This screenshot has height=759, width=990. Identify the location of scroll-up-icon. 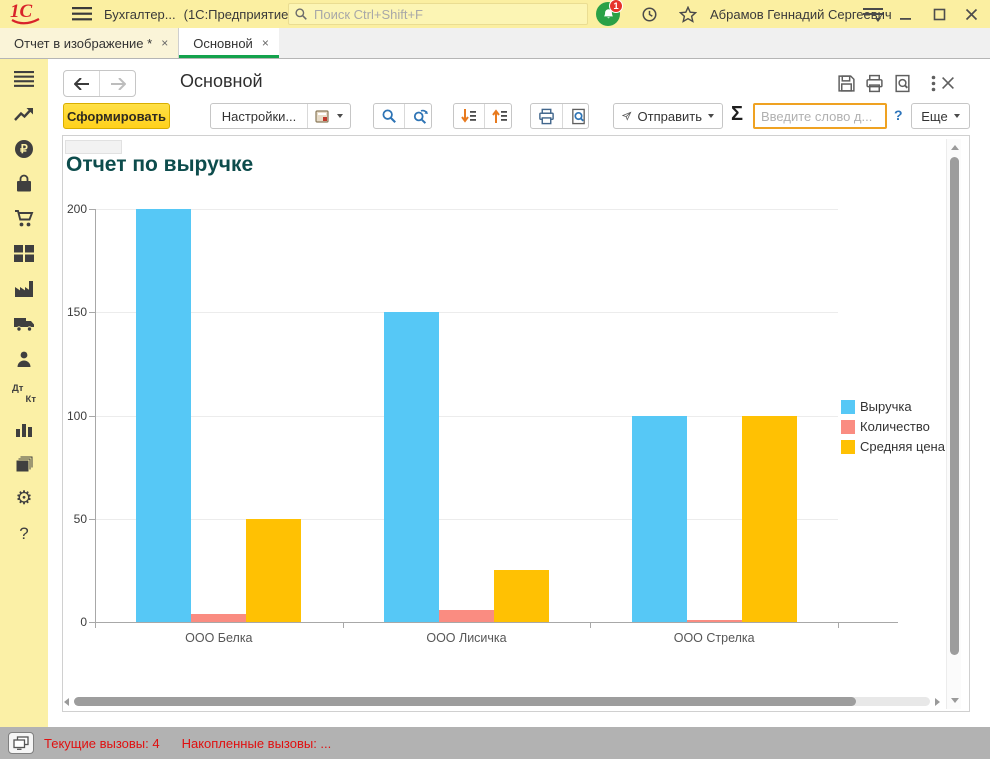
(955, 147).